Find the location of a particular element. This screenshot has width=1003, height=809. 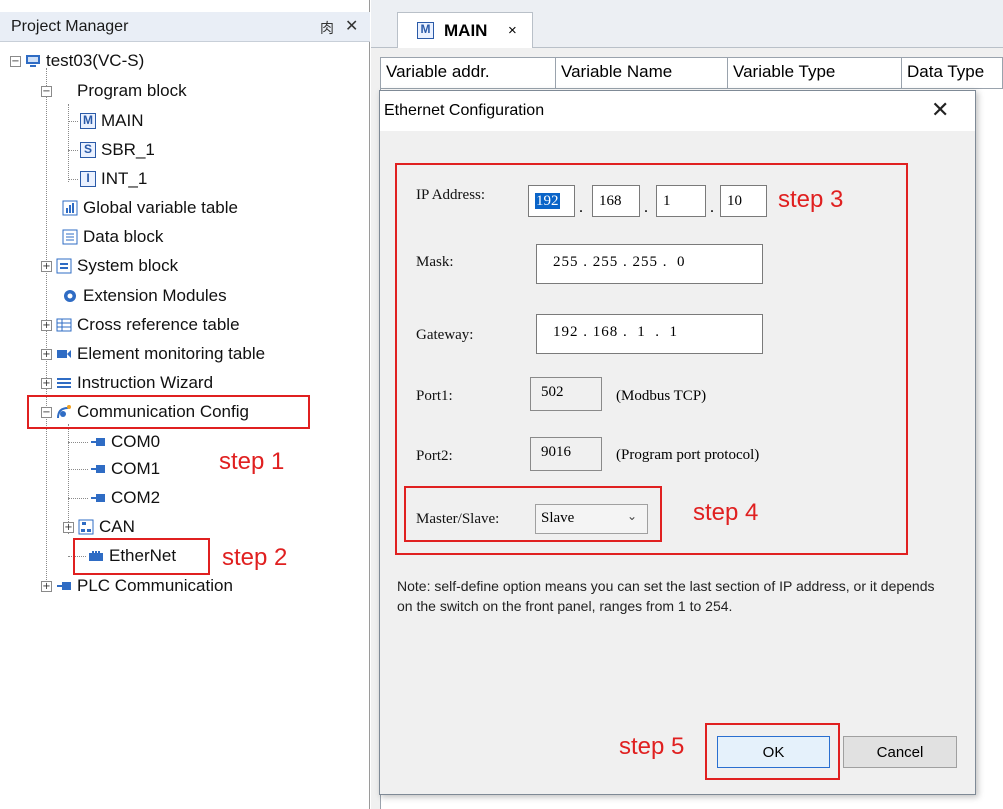

interrupt-icon: I is located at coordinates (88, 179).